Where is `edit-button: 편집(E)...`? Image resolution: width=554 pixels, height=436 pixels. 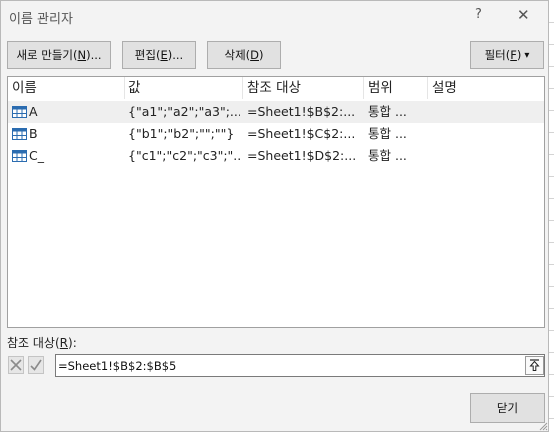
edit-button: 편집(E)... is located at coordinates (159, 55).